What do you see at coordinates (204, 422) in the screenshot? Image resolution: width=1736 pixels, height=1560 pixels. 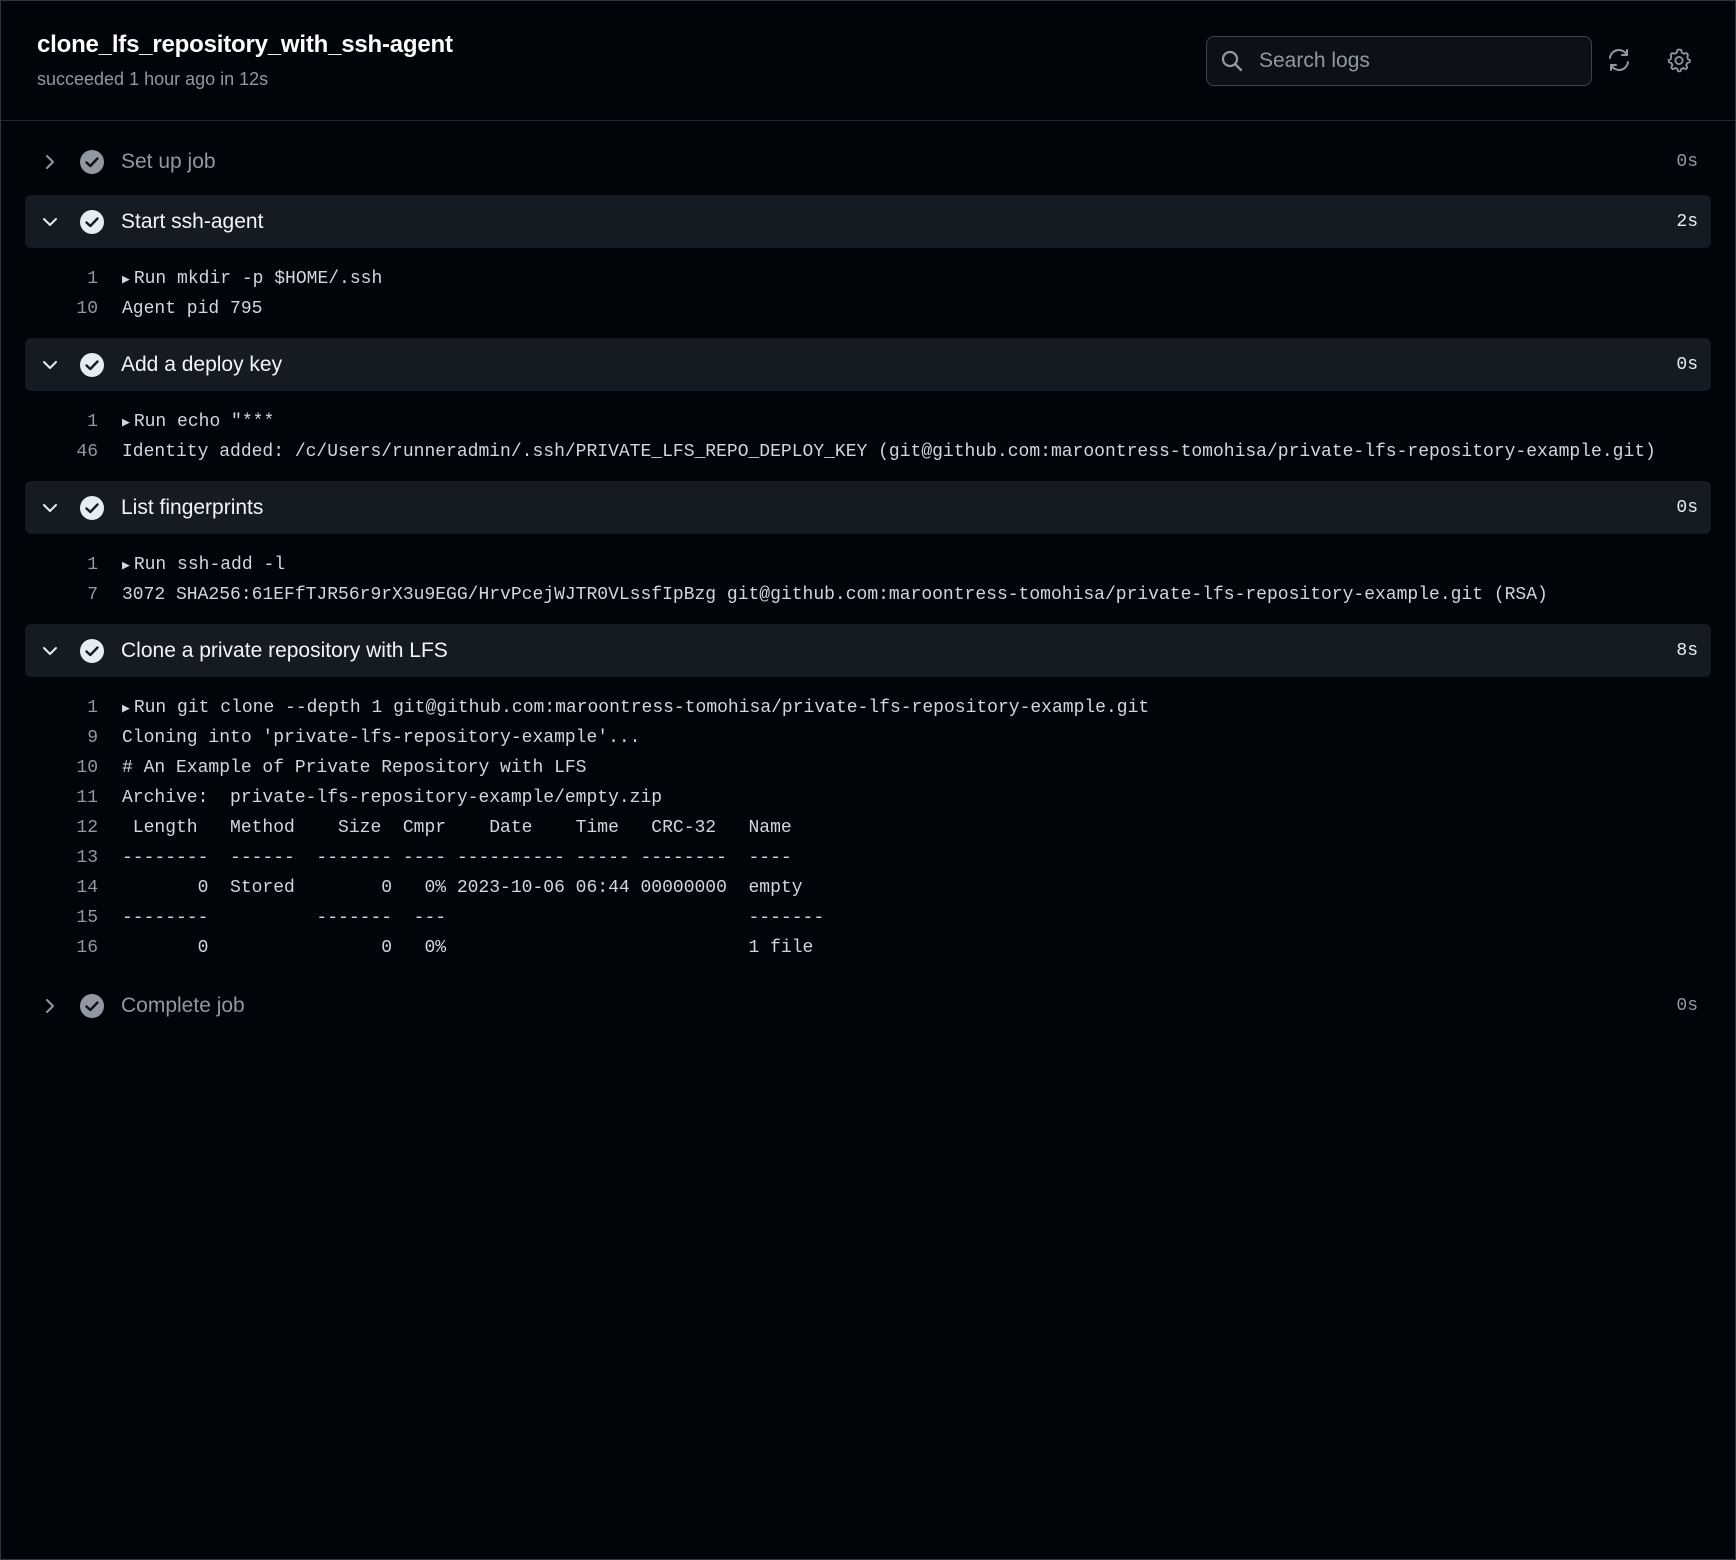 I see `log-text: Run echo "***` at bounding box center [204, 422].